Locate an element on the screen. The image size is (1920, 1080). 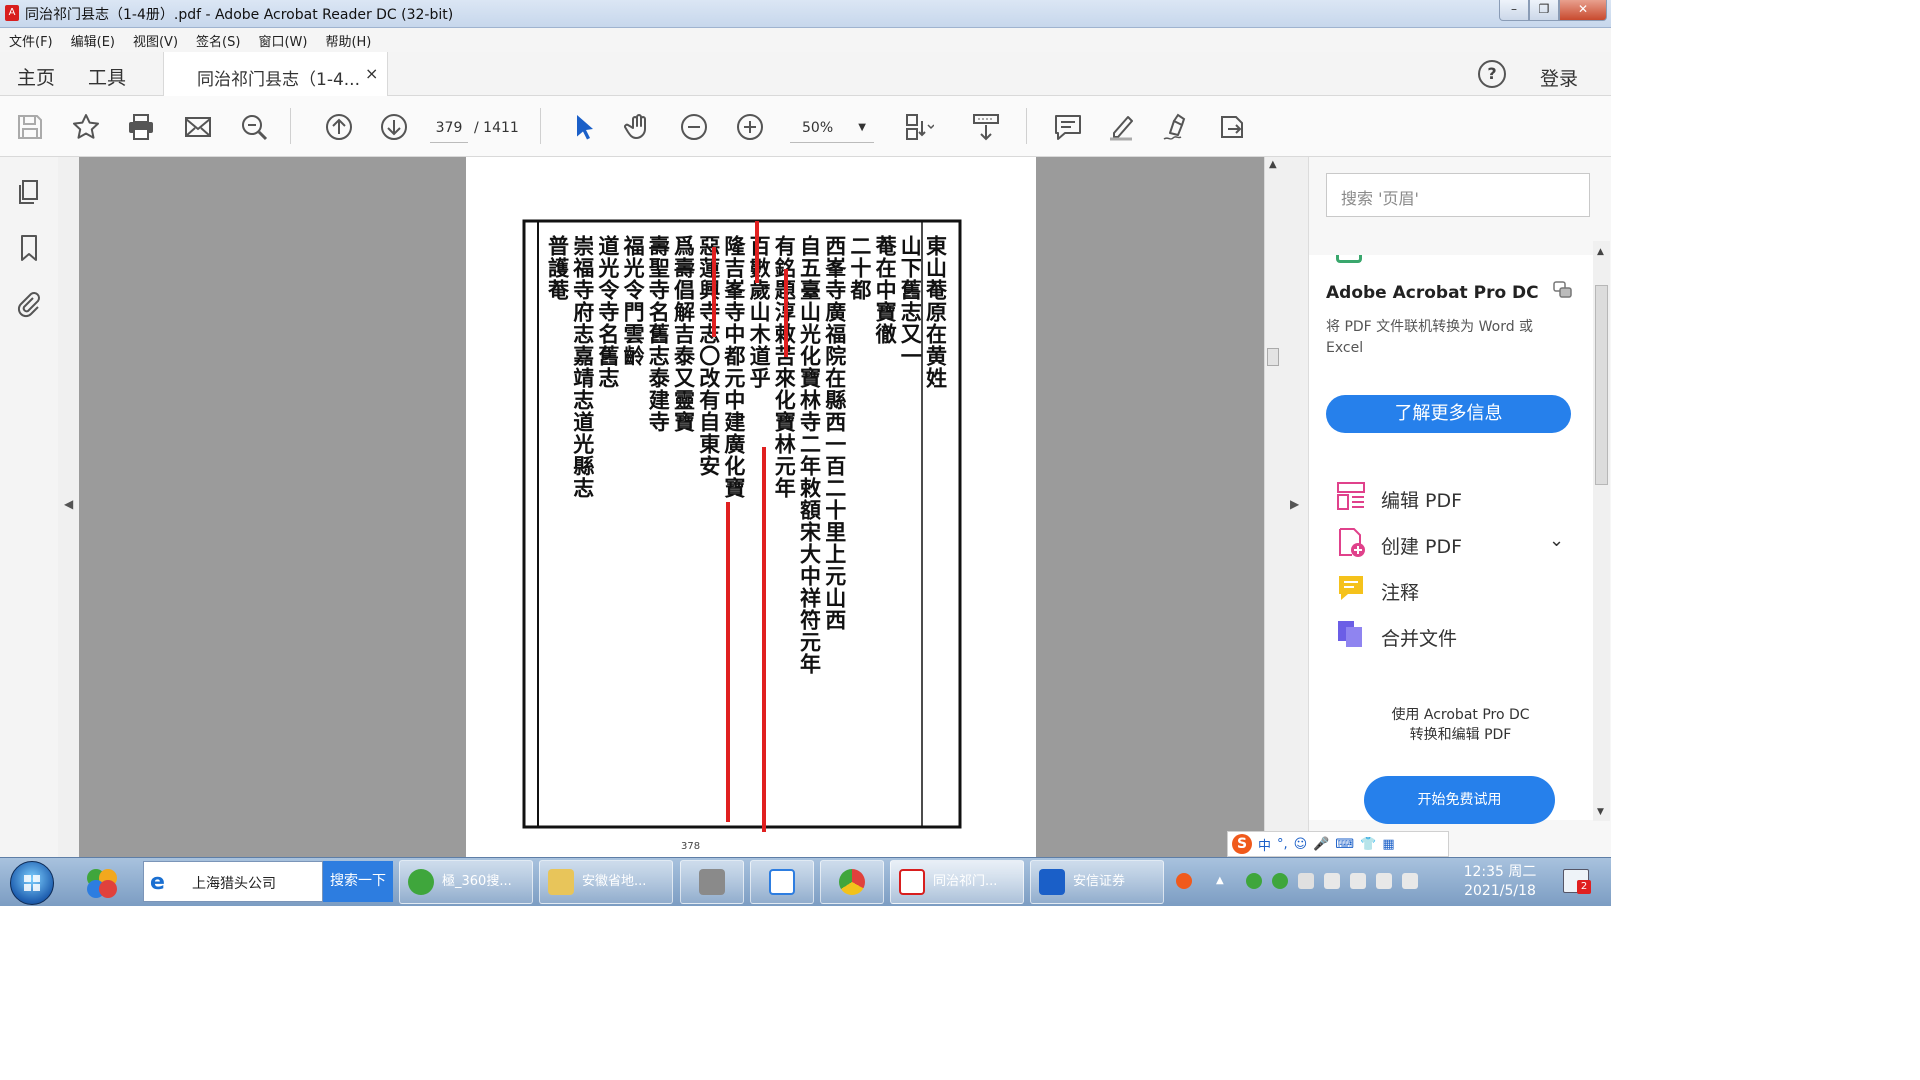
hand-icon is located at coordinates (639, 127).